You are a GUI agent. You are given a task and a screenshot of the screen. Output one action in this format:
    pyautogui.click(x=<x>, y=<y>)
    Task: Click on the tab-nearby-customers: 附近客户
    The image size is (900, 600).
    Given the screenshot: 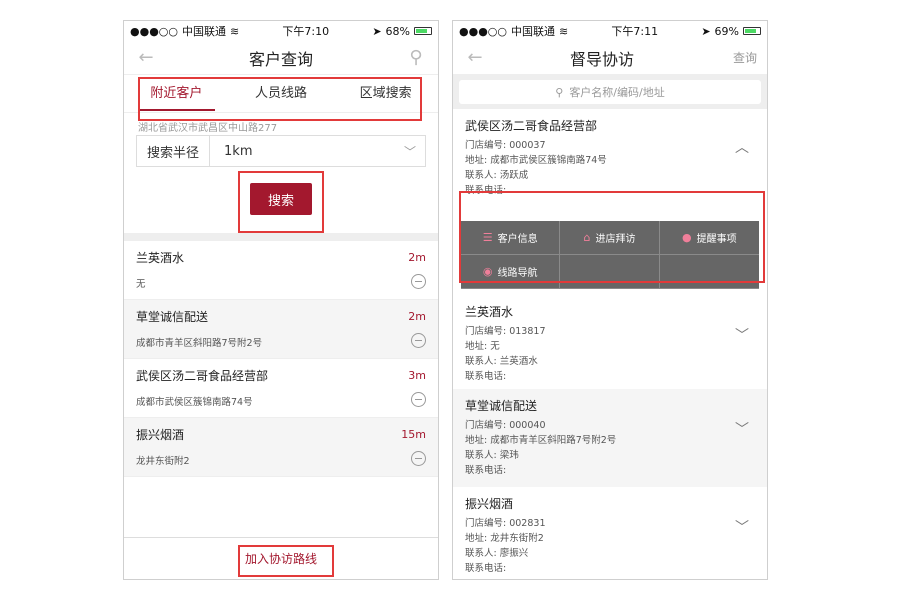 What is the action you would take?
    pyautogui.click(x=176, y=94)
    